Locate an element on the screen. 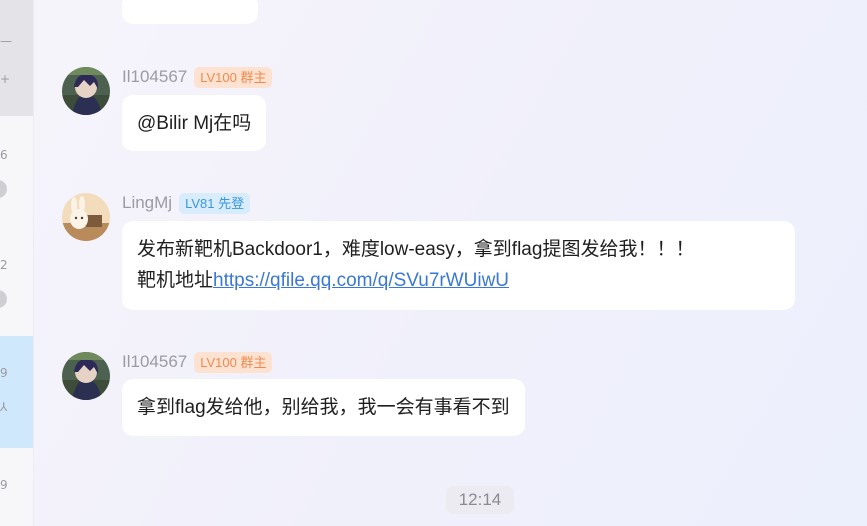 The height and width of the screenshot is (526, 867). message-text-line: 靶机地址https://qfile.qq.com/q/SVu7rWUiwU is located at coordinates (458, 280).